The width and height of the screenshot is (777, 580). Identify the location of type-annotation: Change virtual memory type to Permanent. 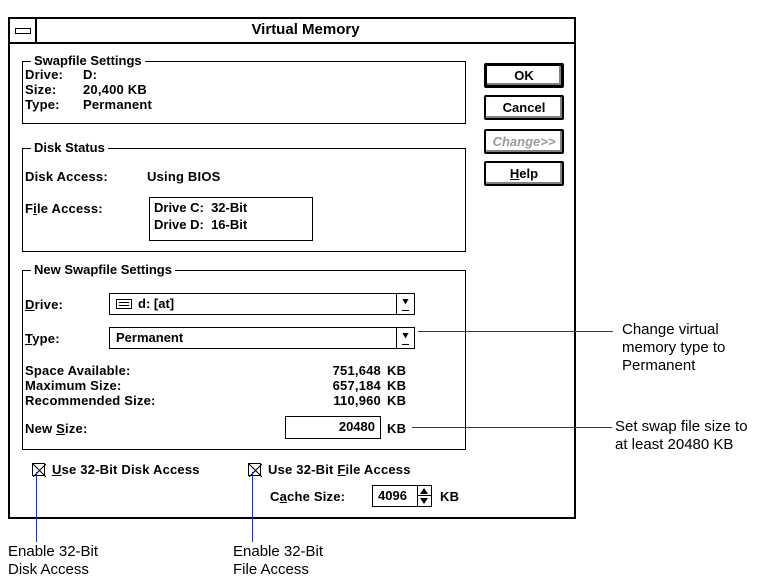
(673, 348).